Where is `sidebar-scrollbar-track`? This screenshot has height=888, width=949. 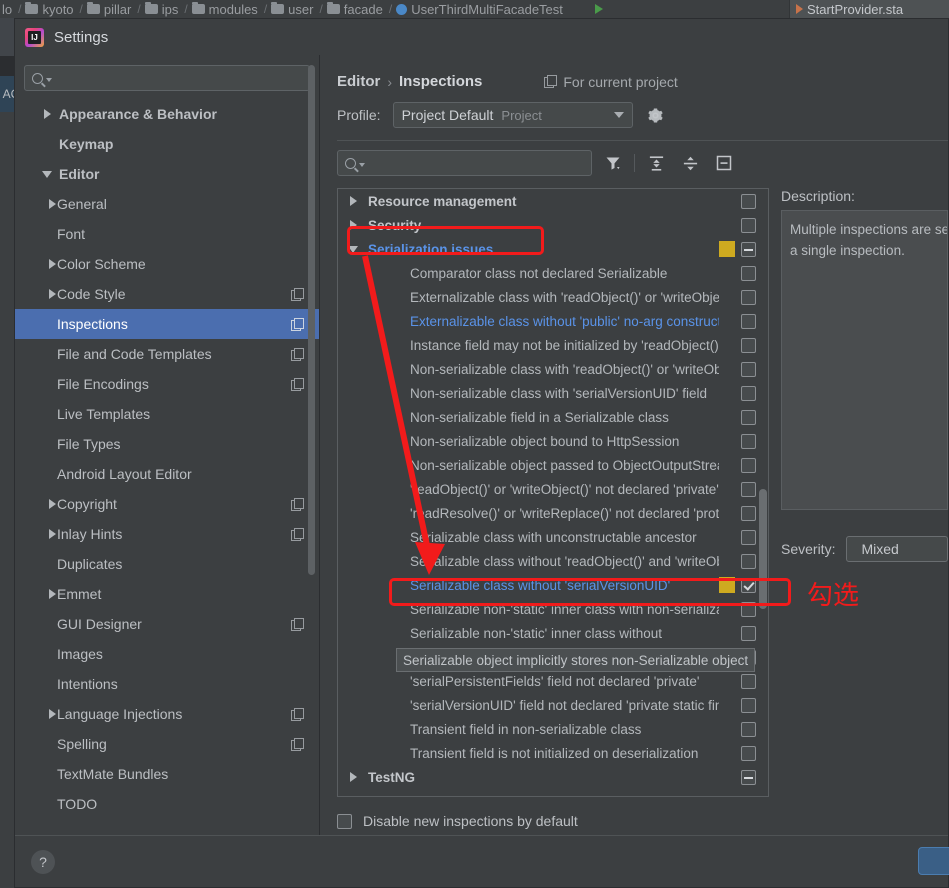
sidebar-scrollbar-track is located at coordinates (312, 445).